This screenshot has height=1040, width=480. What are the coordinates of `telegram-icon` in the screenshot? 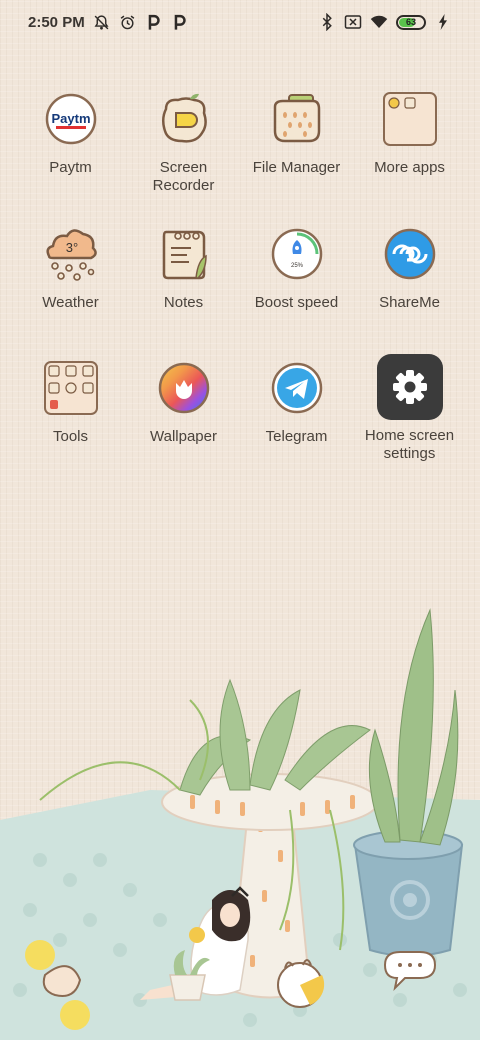 It's located at (297, 388).